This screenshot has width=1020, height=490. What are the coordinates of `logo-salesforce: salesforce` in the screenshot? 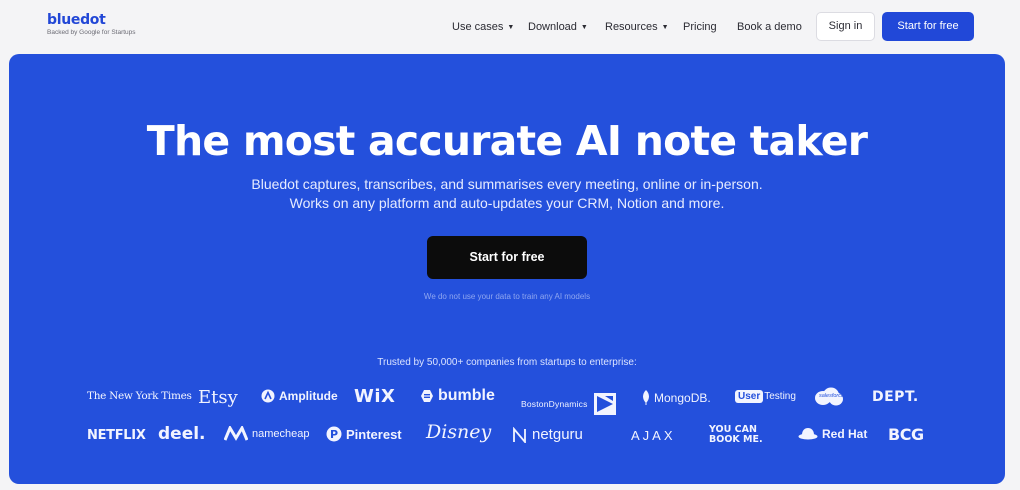 It's located at (829, 397).